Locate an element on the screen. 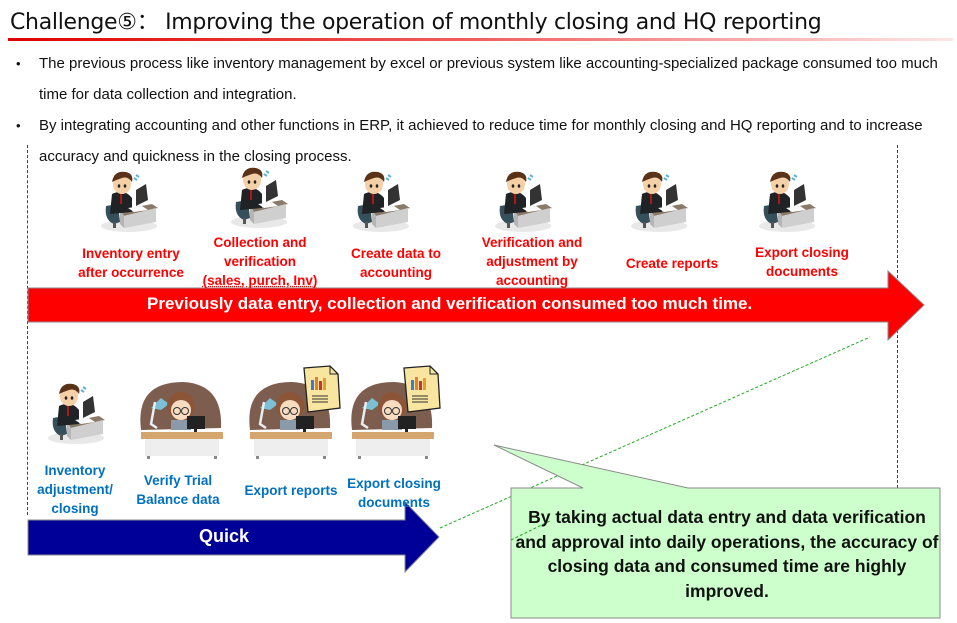 This screenshot has width=957, height=623. office-worker-icon is located at coordinates (76, 413).